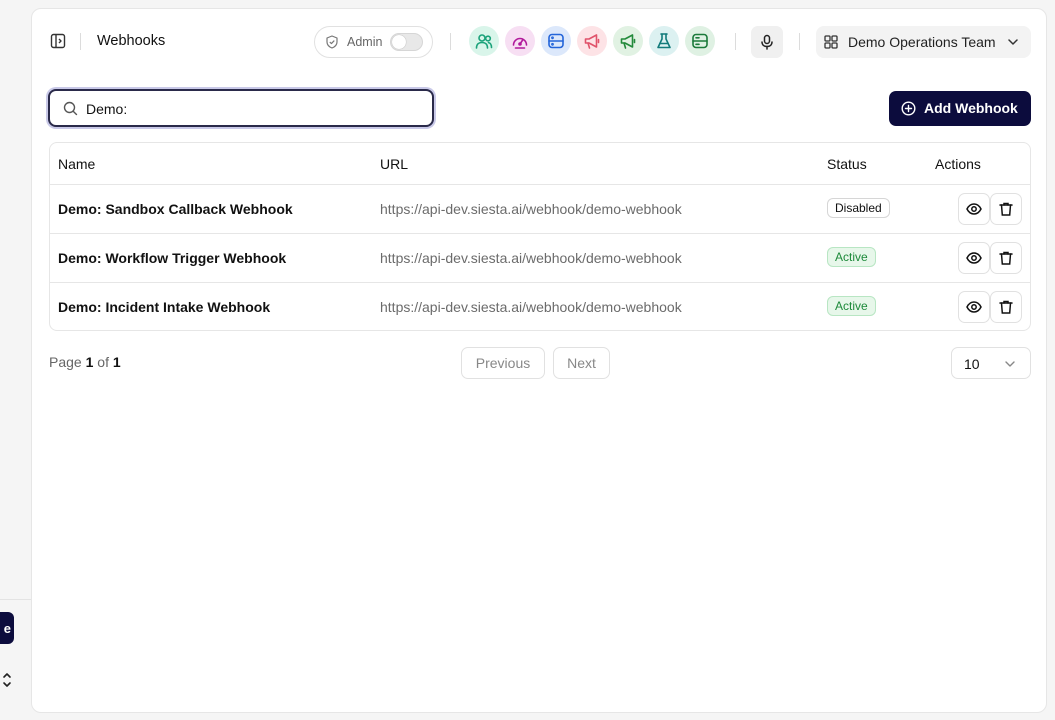 Image resolution: width=1055 pixels, height=720 pixels. I want to click on app-shortcut-flask, so click(664, 41).